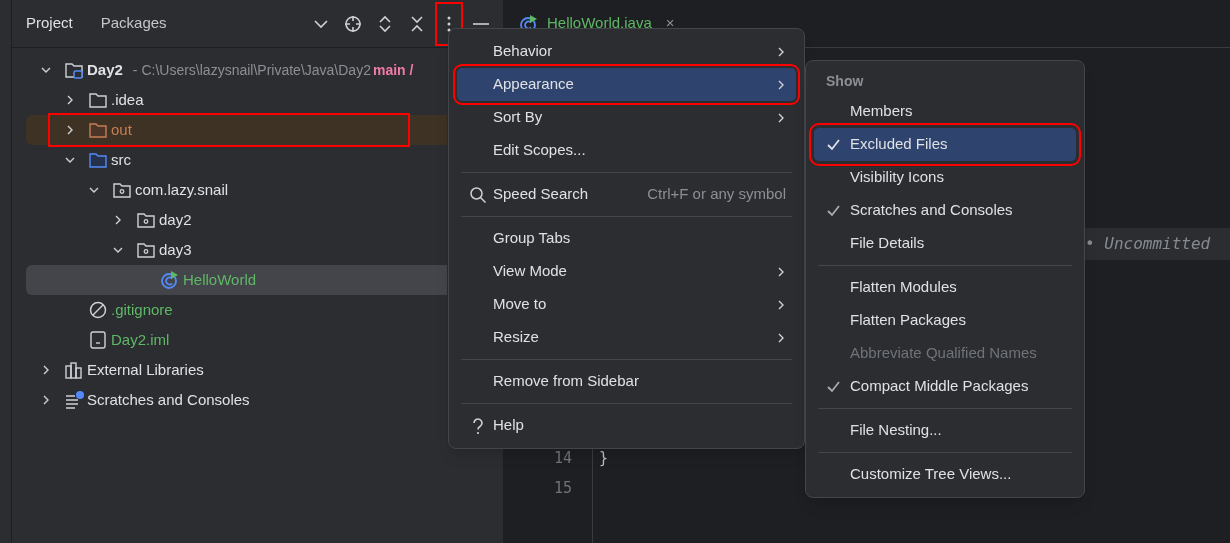  Describe the element at coordinates (417, 23) in the screenshot. I see `collapse-all-icon` at that location.